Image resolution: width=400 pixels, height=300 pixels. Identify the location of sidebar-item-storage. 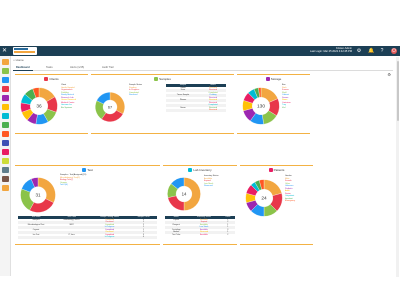
(5, 98).